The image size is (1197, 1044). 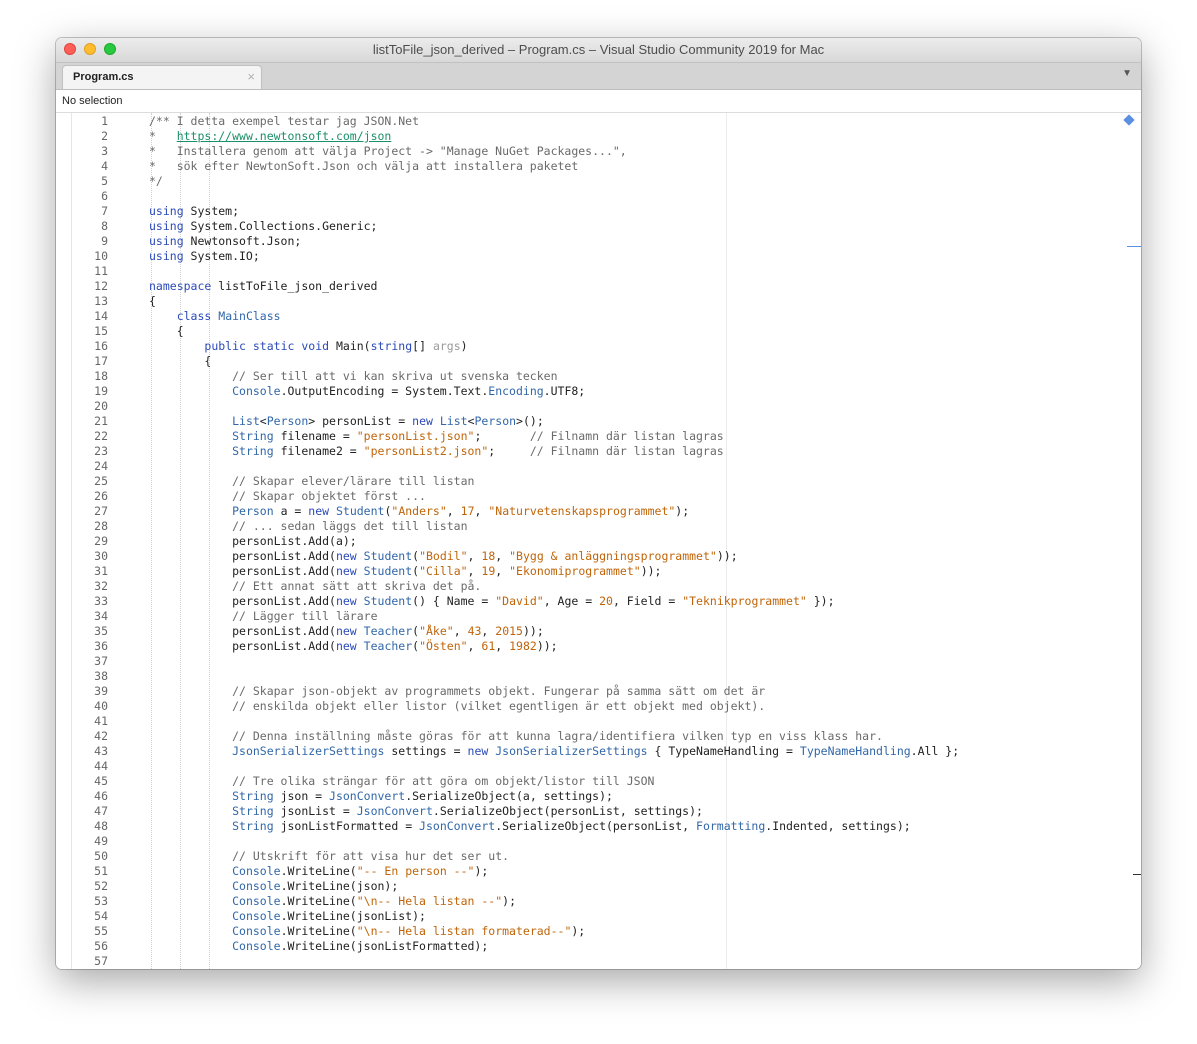 I want to click on line-number: 16, so click(x=101, y=346).